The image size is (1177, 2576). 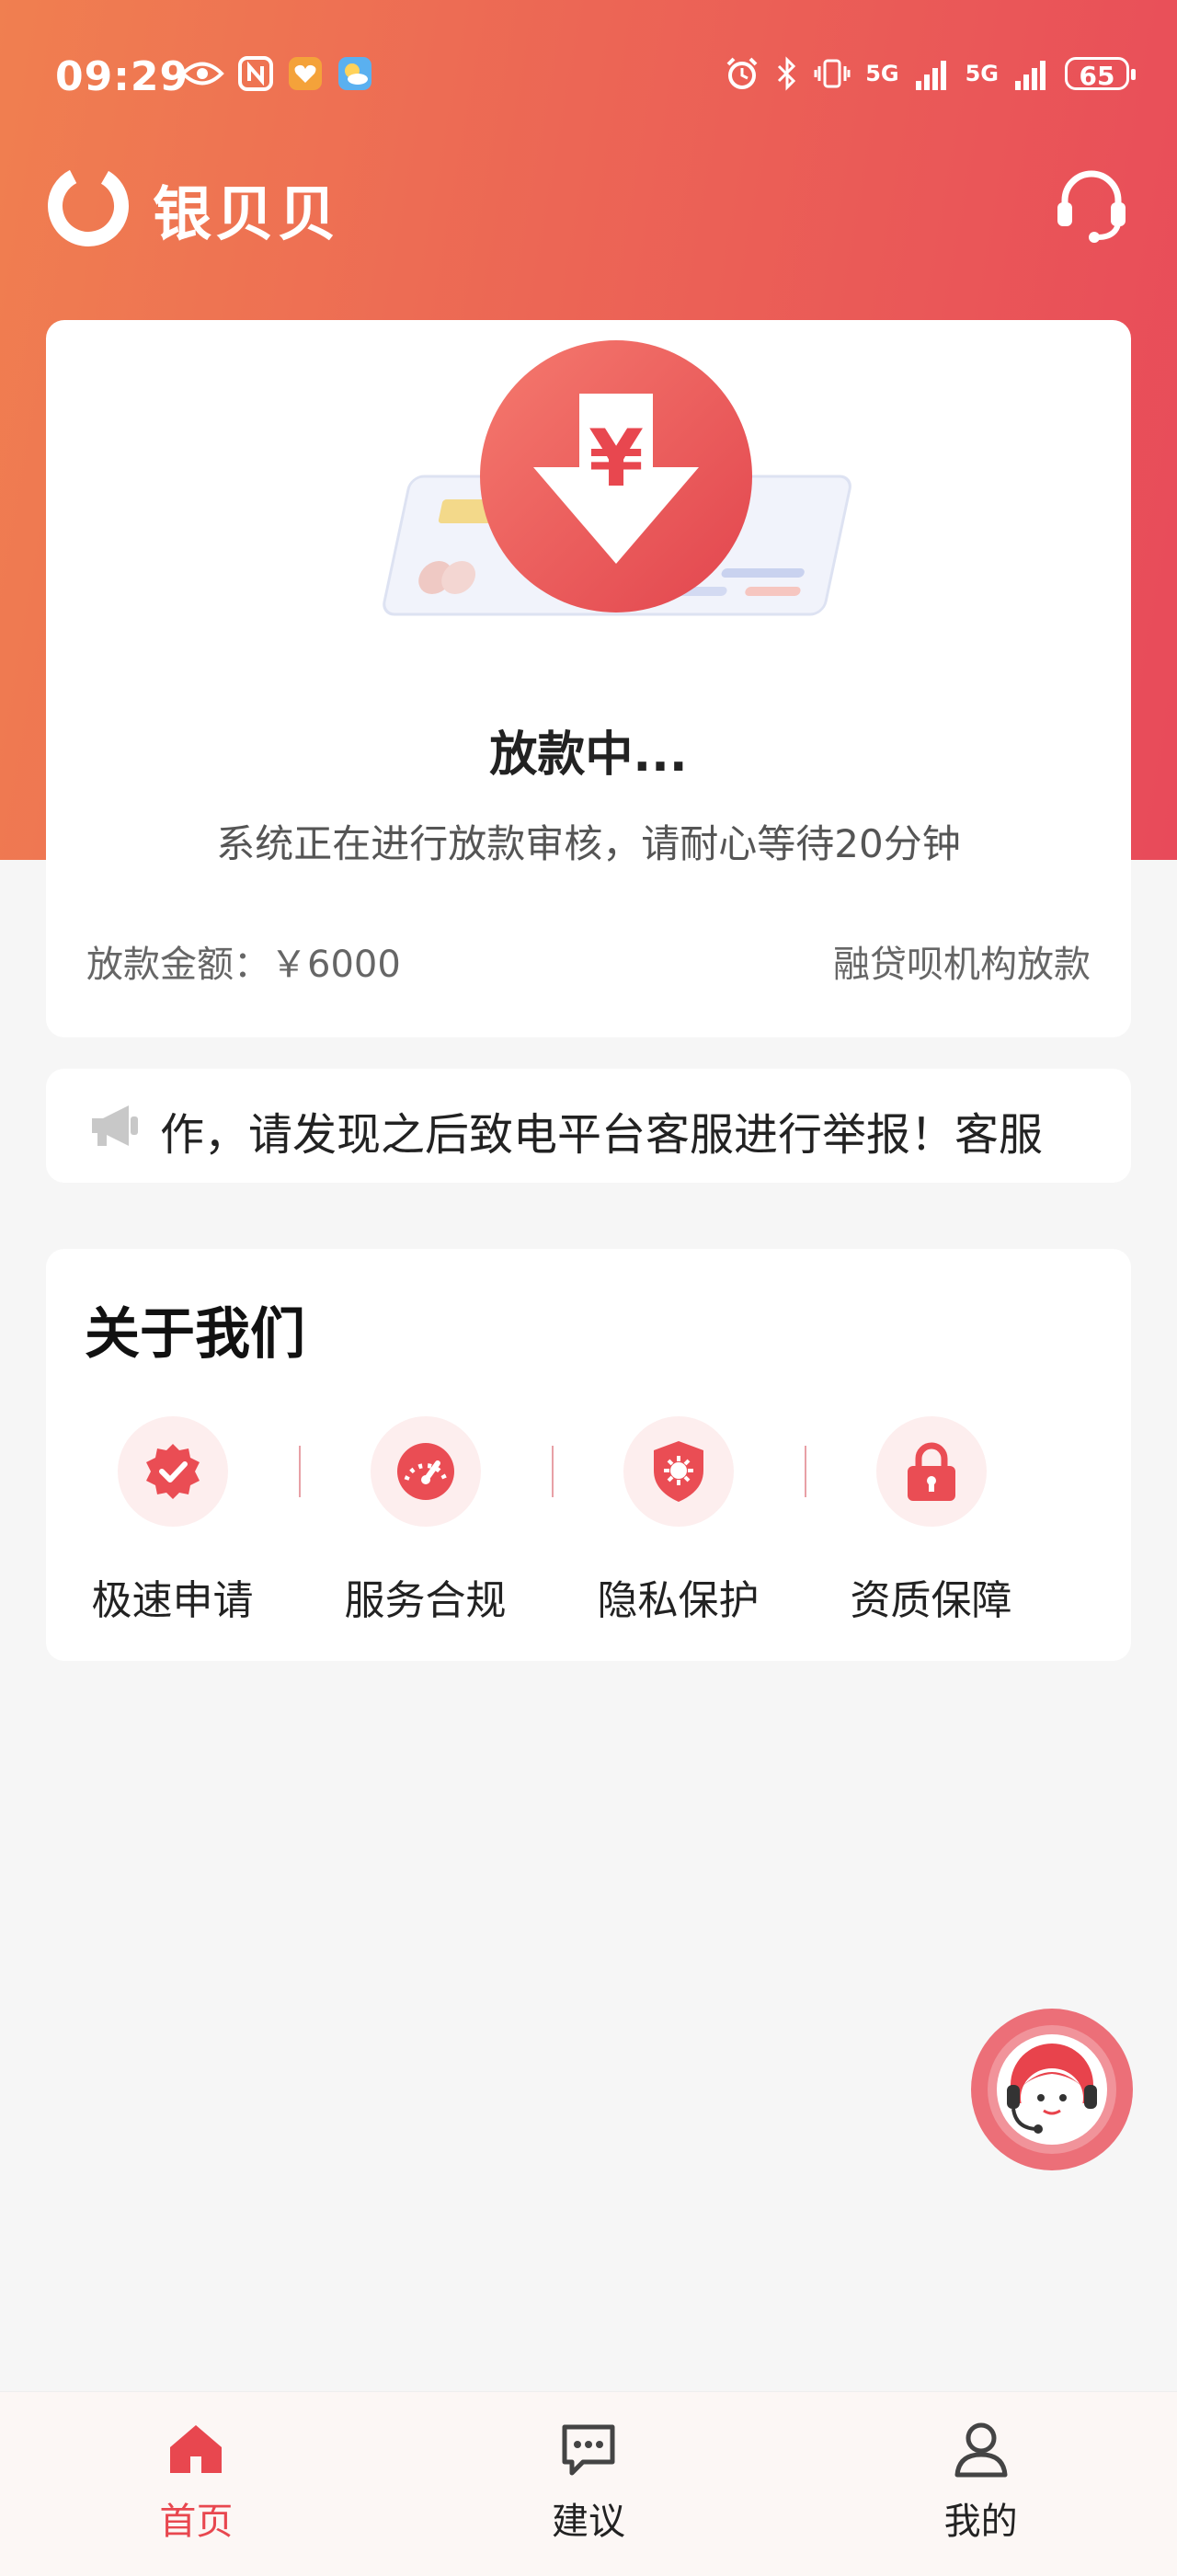 I want to click on feature-label: 服务合规, so click(x=426, y=1600).